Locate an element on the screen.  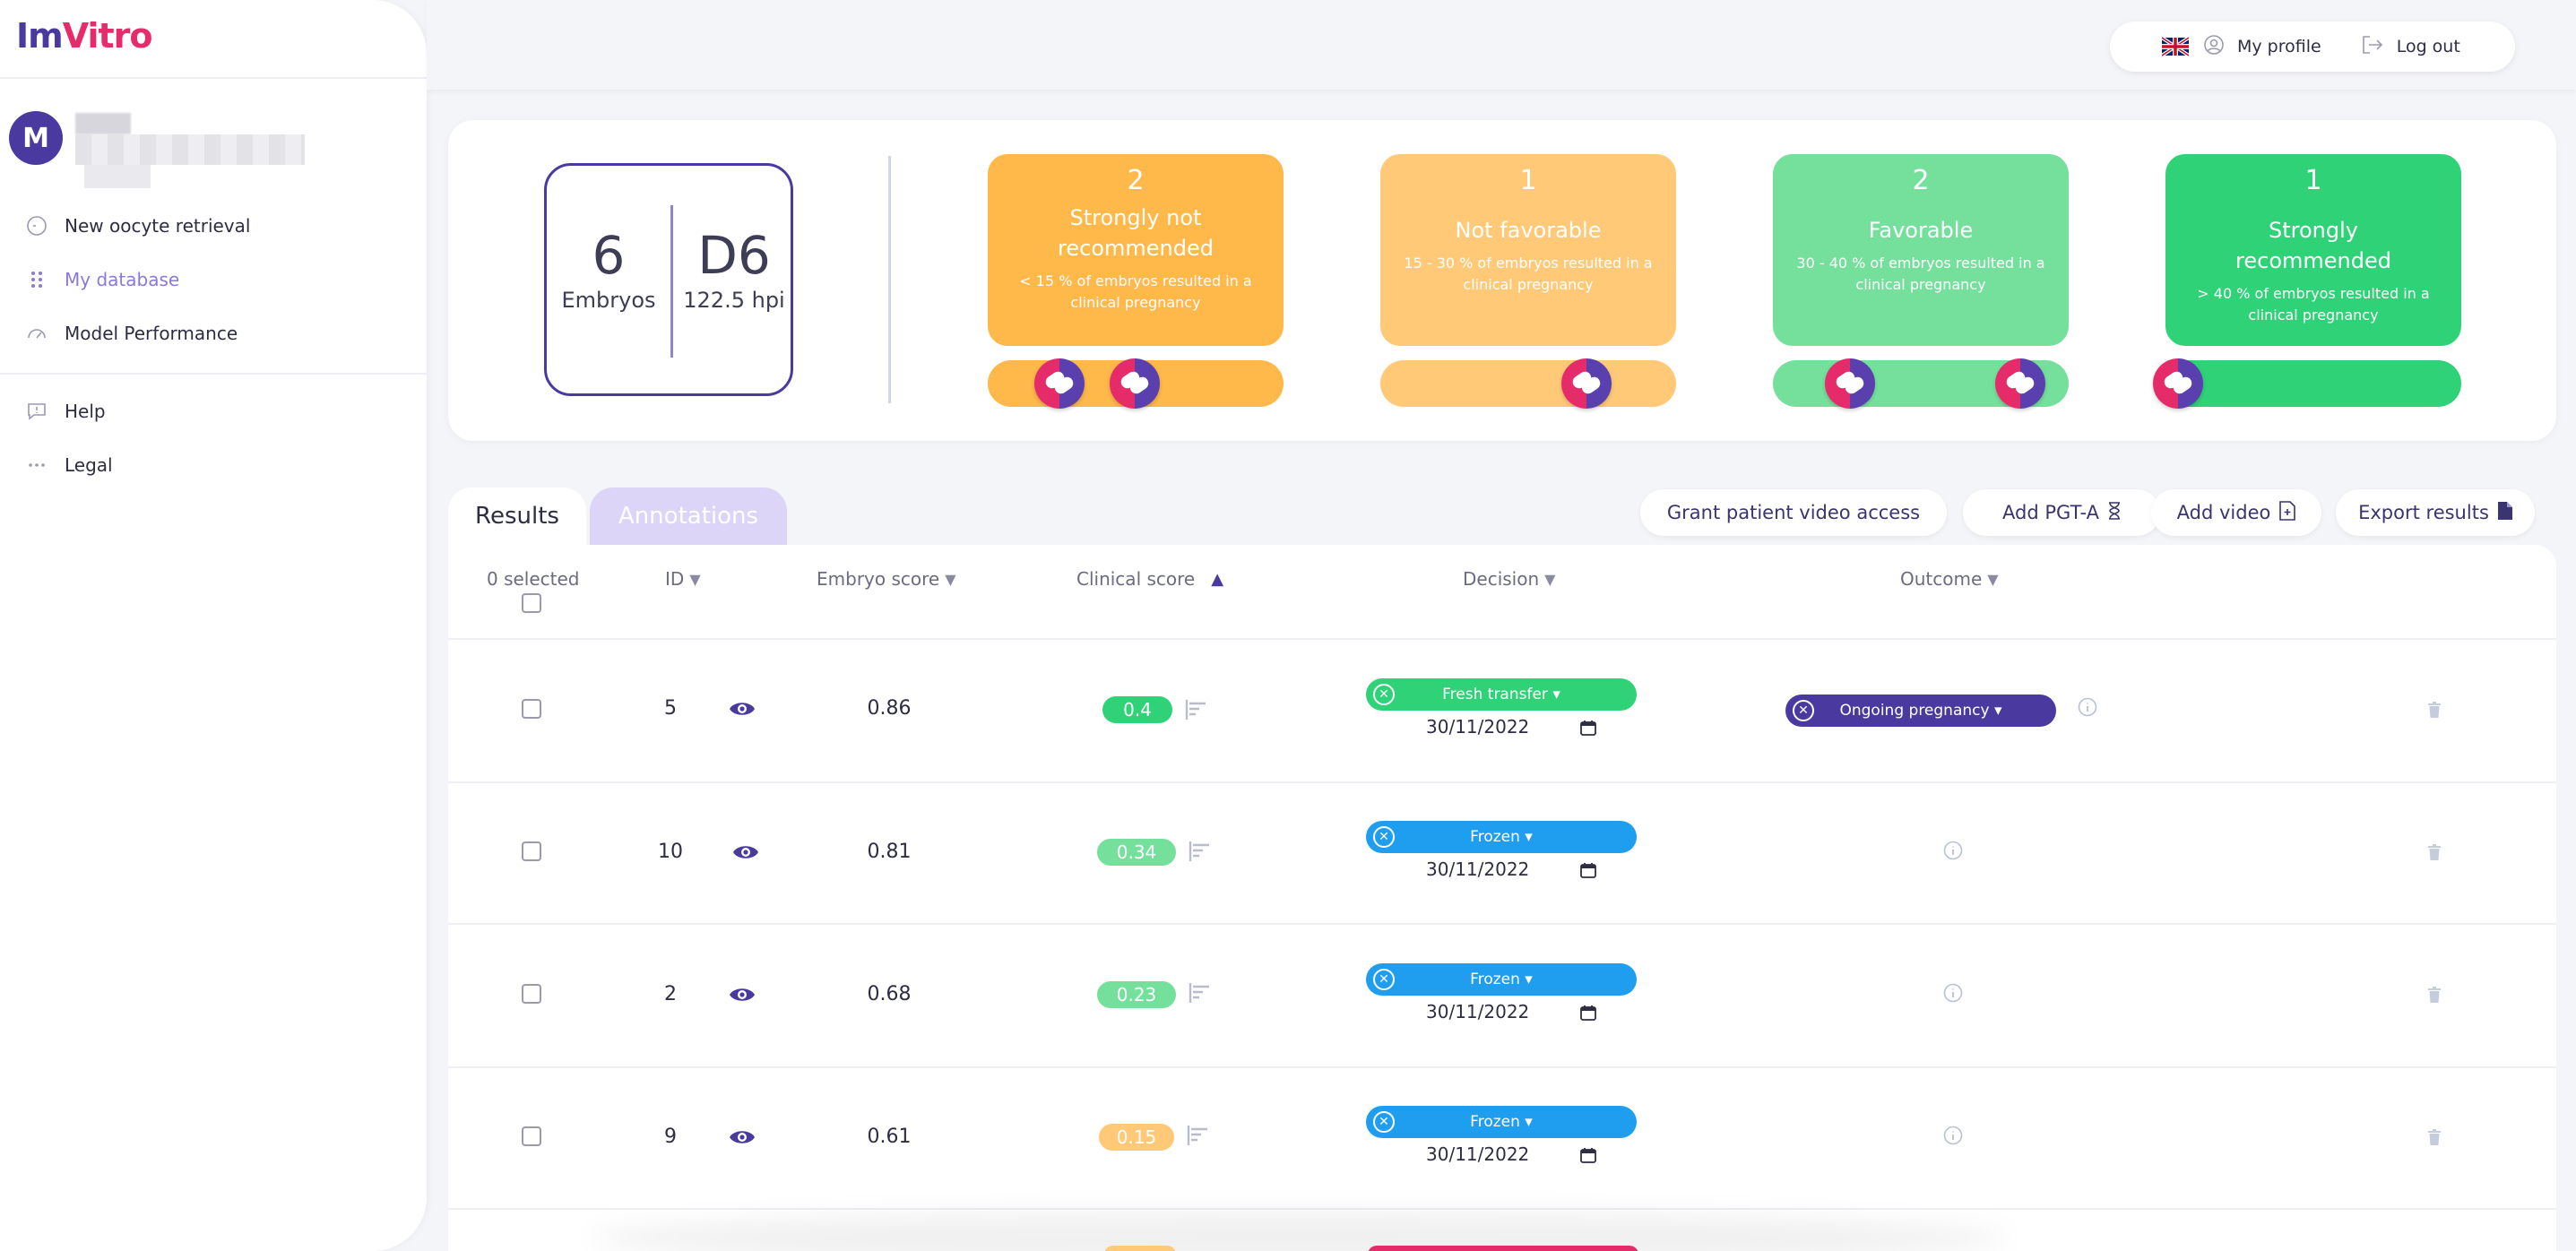
embryo-hpi-value: 122.5 hpi is located at coordinates (734, 301).